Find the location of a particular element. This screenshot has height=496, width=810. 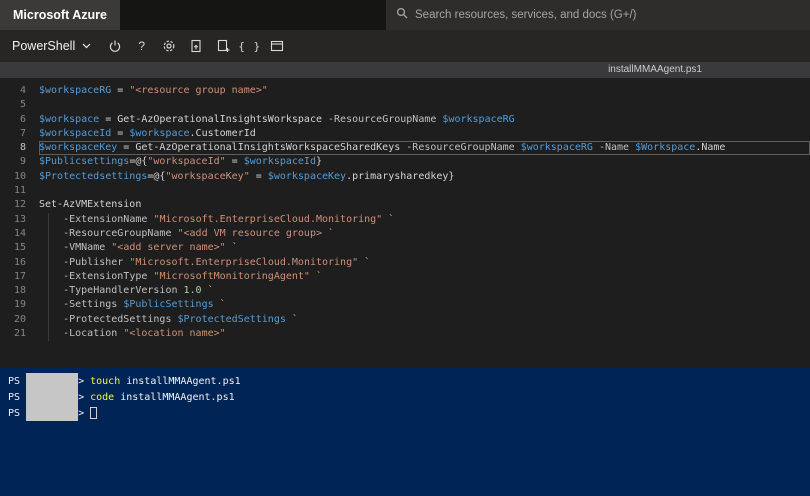

line-number: 17 is located at coordinates (19, 276).